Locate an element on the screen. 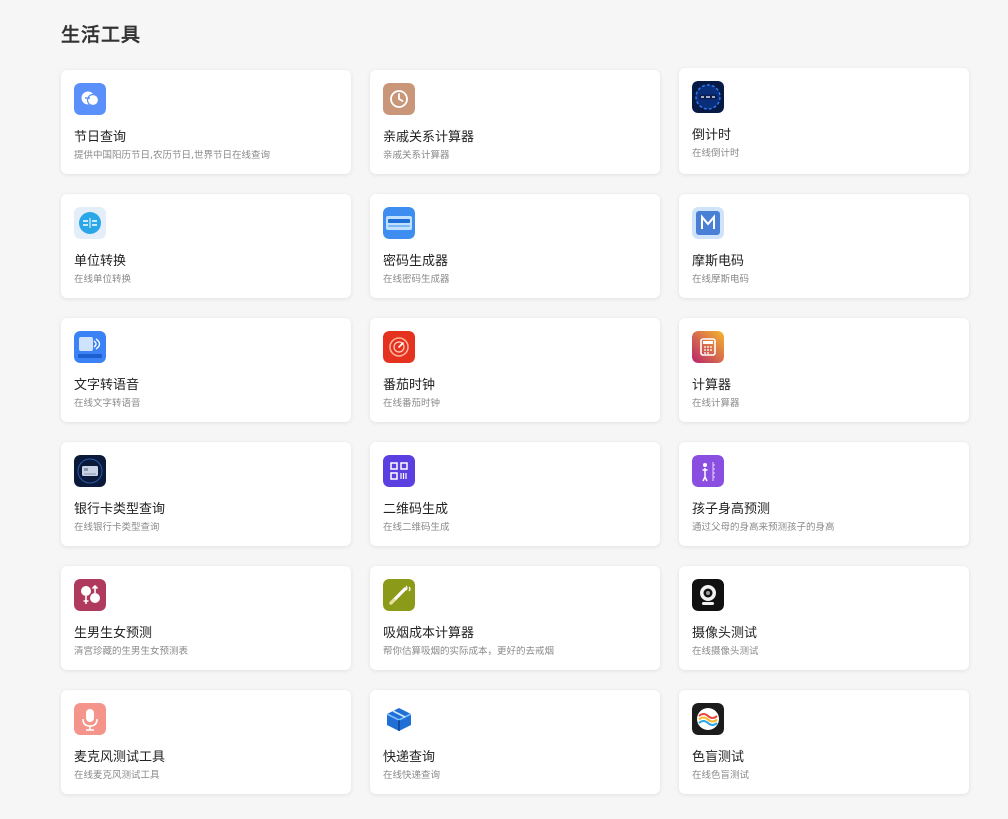 The width and height of the screenshot is (1008, 819). tool-description: 在线摩斯电码 is located at coordinates (721, 279).